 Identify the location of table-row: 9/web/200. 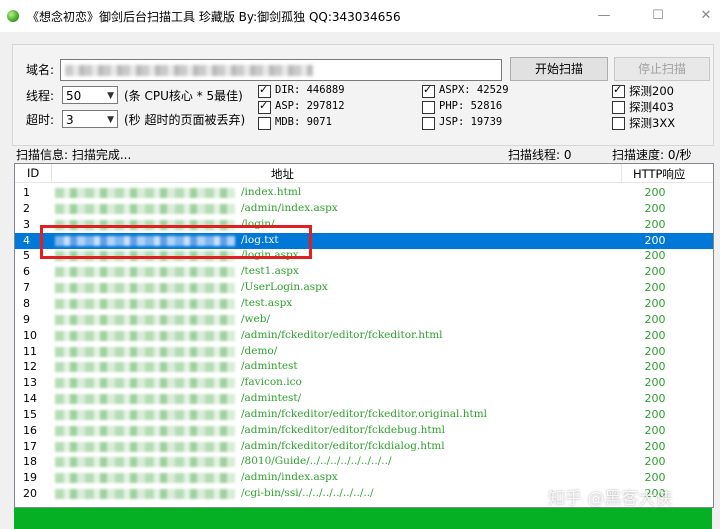
(364, 320).